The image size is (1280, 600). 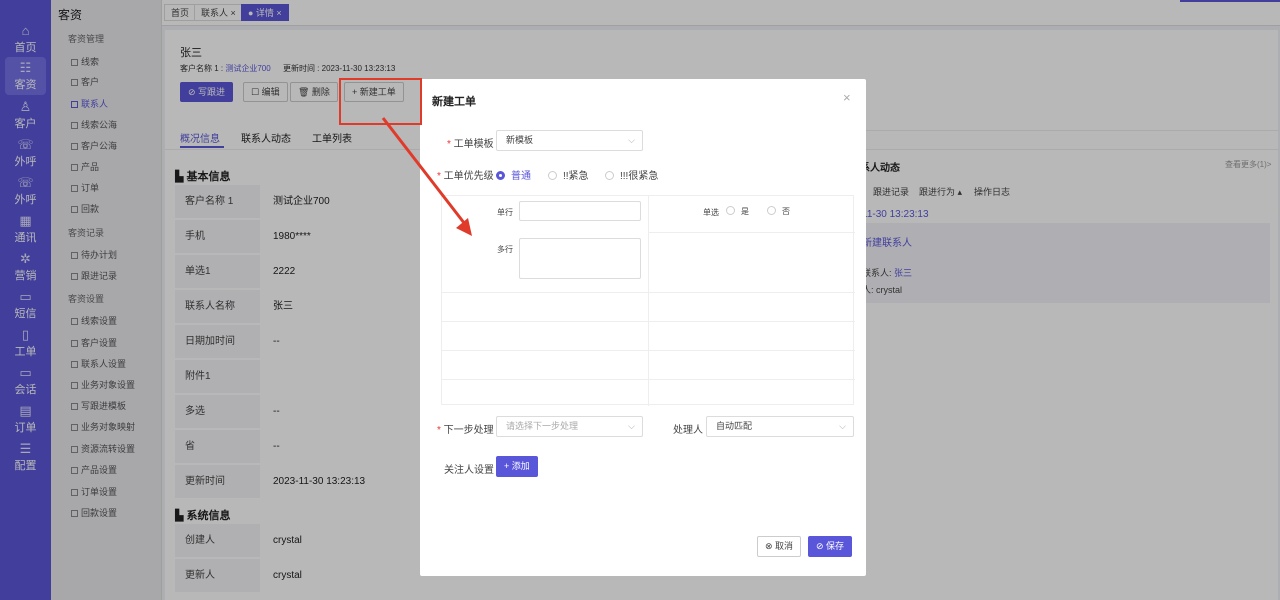 I want to click on arrow-shaft, so click(x=425, y=173).